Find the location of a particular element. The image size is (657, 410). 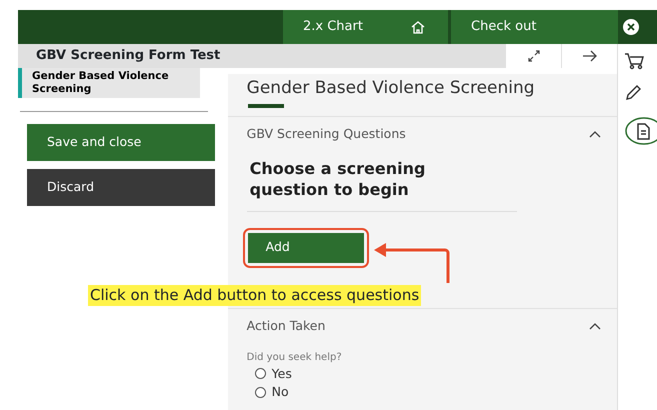

sidebar-item: Gender Based Violence Screening is located at coordinates (109, 83).